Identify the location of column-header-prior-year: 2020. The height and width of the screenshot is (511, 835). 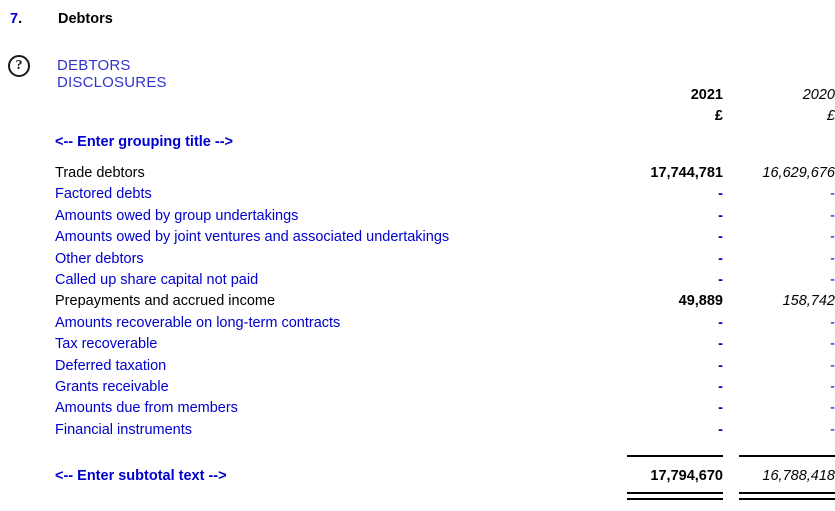
(818, 95).